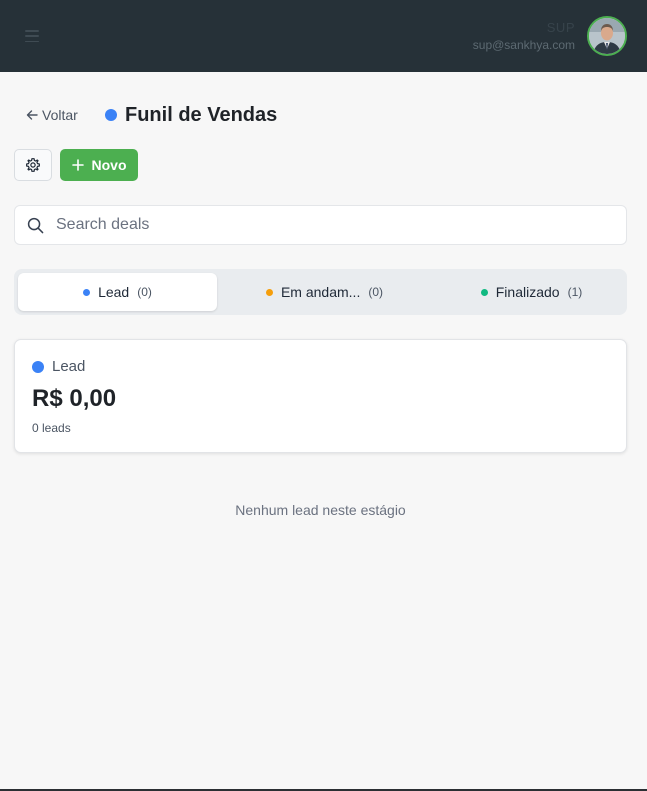  What do you see at coordinates (575, 292) in the screenshot?
I see `tab-finalizado-count: (1)` at bounding box center [575, 292].